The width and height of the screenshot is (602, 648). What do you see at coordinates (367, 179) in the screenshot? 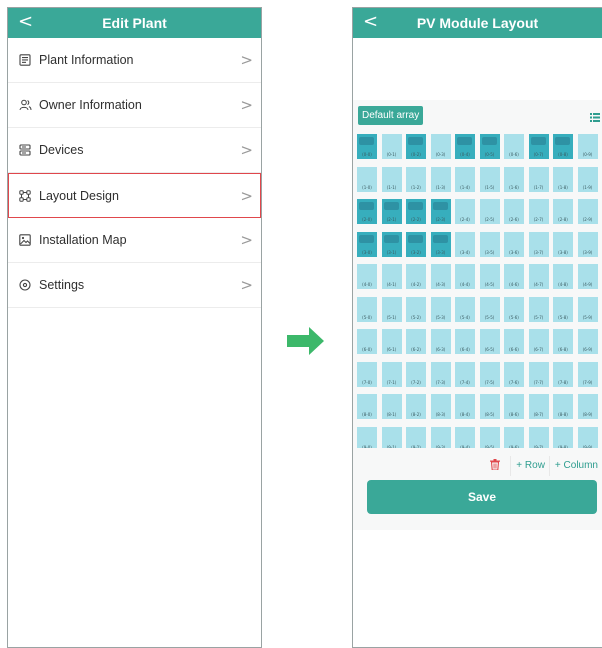
I see `pv-module-cell: (1-0)` at bounding box center [367, 179].